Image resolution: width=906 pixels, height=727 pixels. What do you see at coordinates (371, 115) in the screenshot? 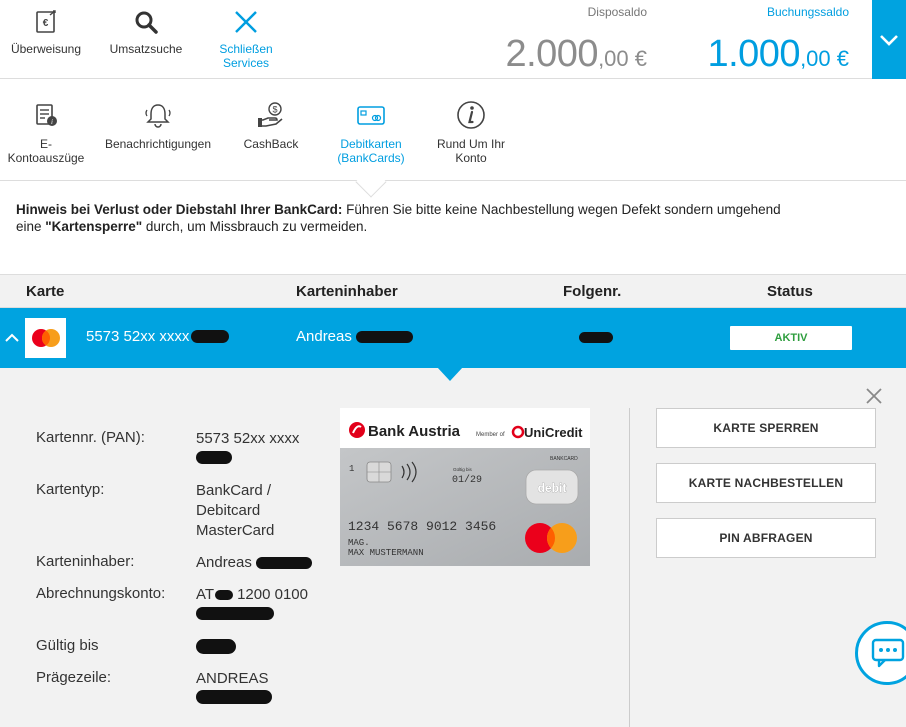
I see `card-icon` at bounding box center [371, 115].